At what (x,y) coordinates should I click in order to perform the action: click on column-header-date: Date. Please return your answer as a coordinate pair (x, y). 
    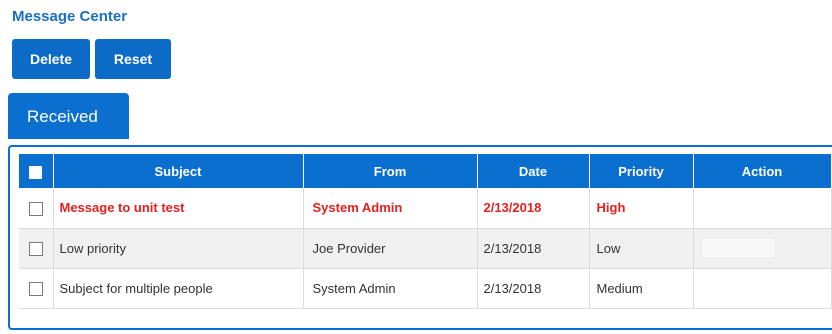
    Looking at the image, I should click on (533, 171).